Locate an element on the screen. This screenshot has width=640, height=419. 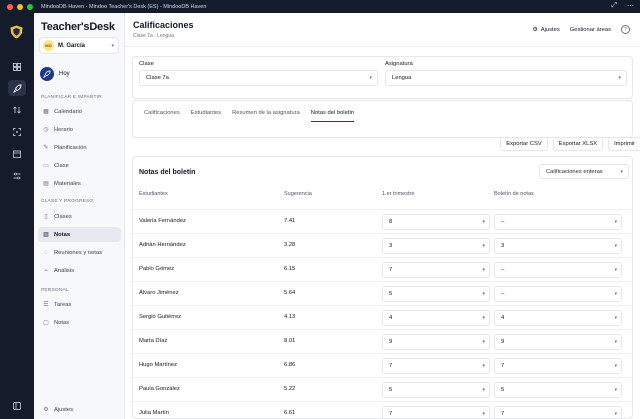
rail-calendar-icon is located at coordinates (17, 154).